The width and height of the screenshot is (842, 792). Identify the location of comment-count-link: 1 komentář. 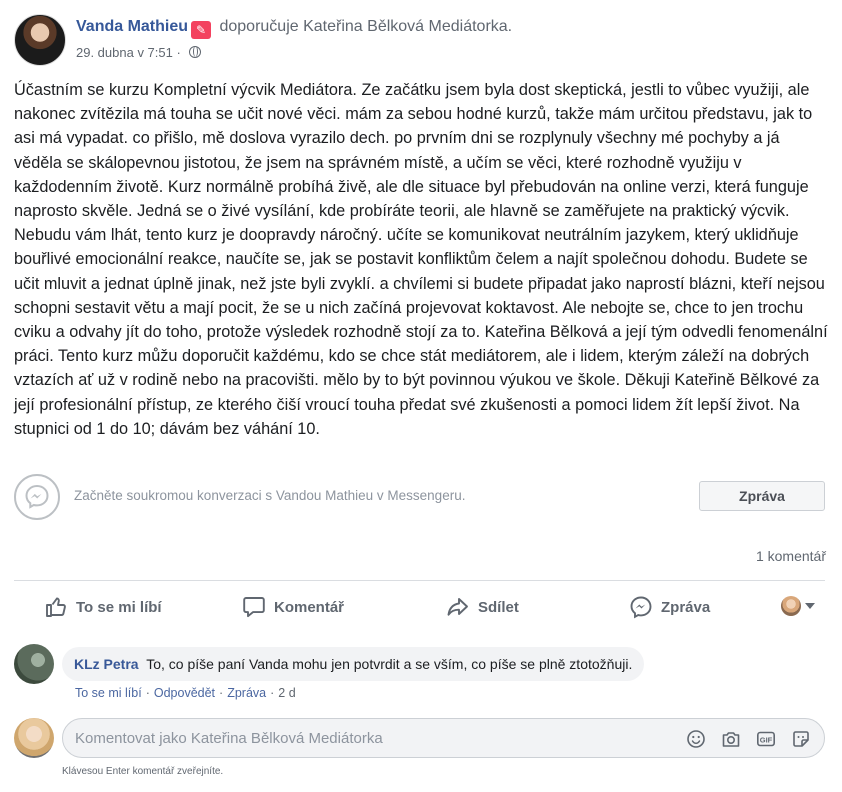
(791, 556).